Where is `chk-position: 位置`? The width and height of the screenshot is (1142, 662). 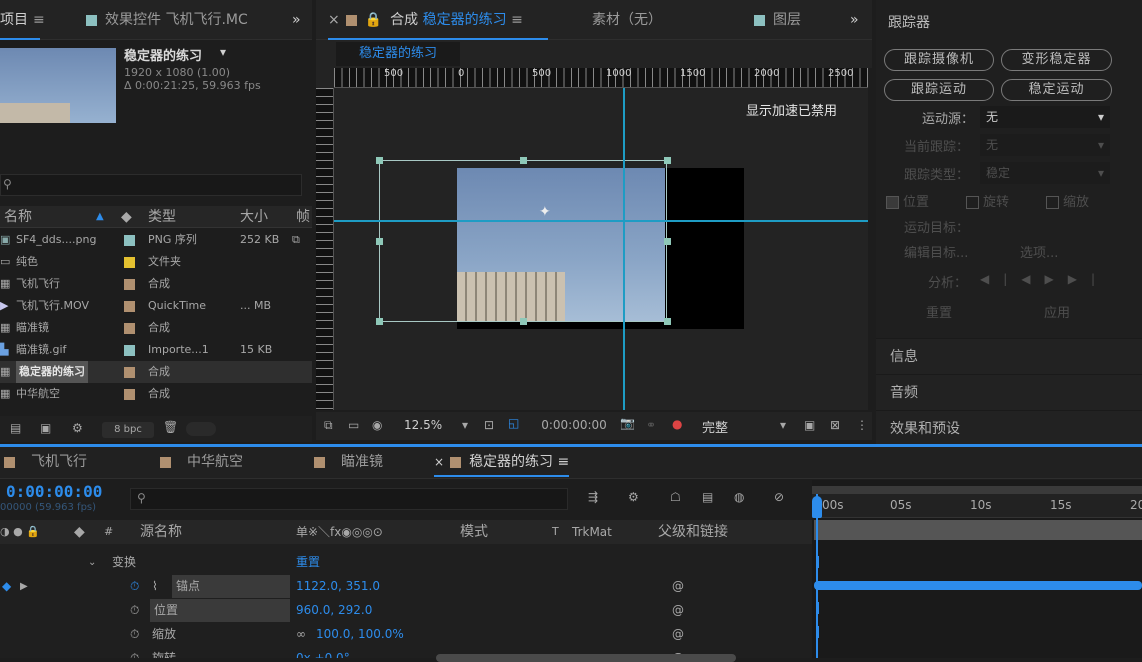 chk-position: 位置 is located at coordinates (907, 200).